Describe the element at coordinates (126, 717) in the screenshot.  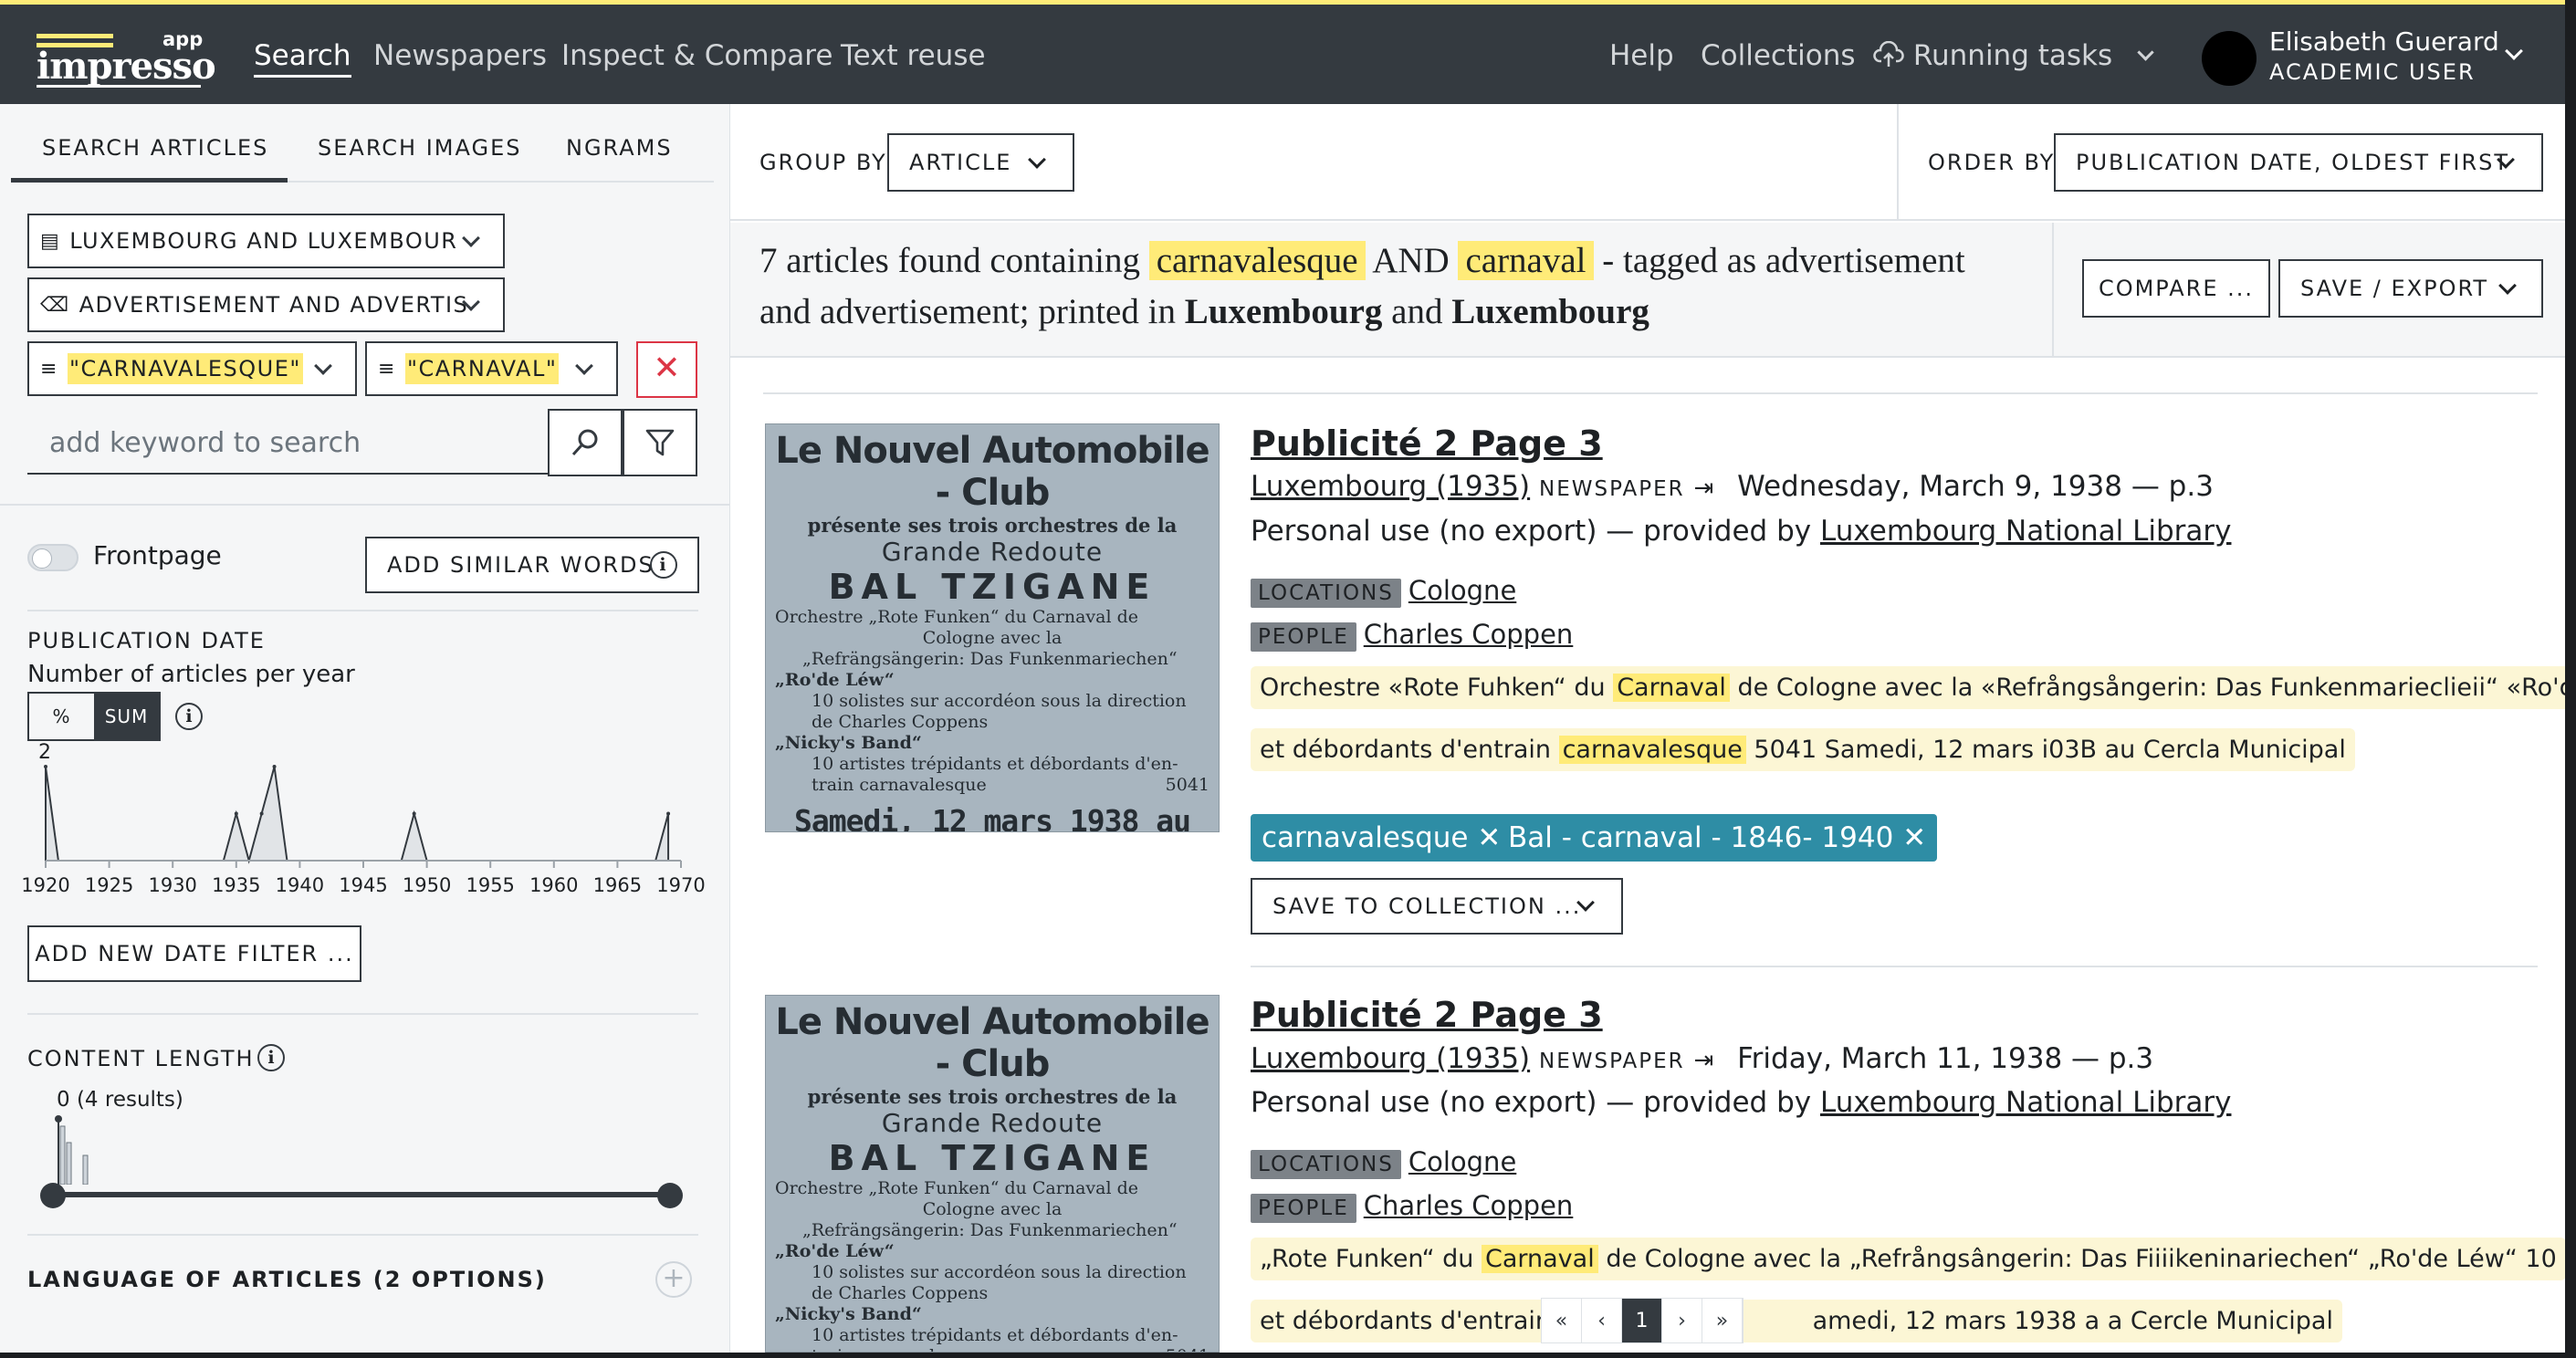
I see `sum-toggle: SUM` at that location.